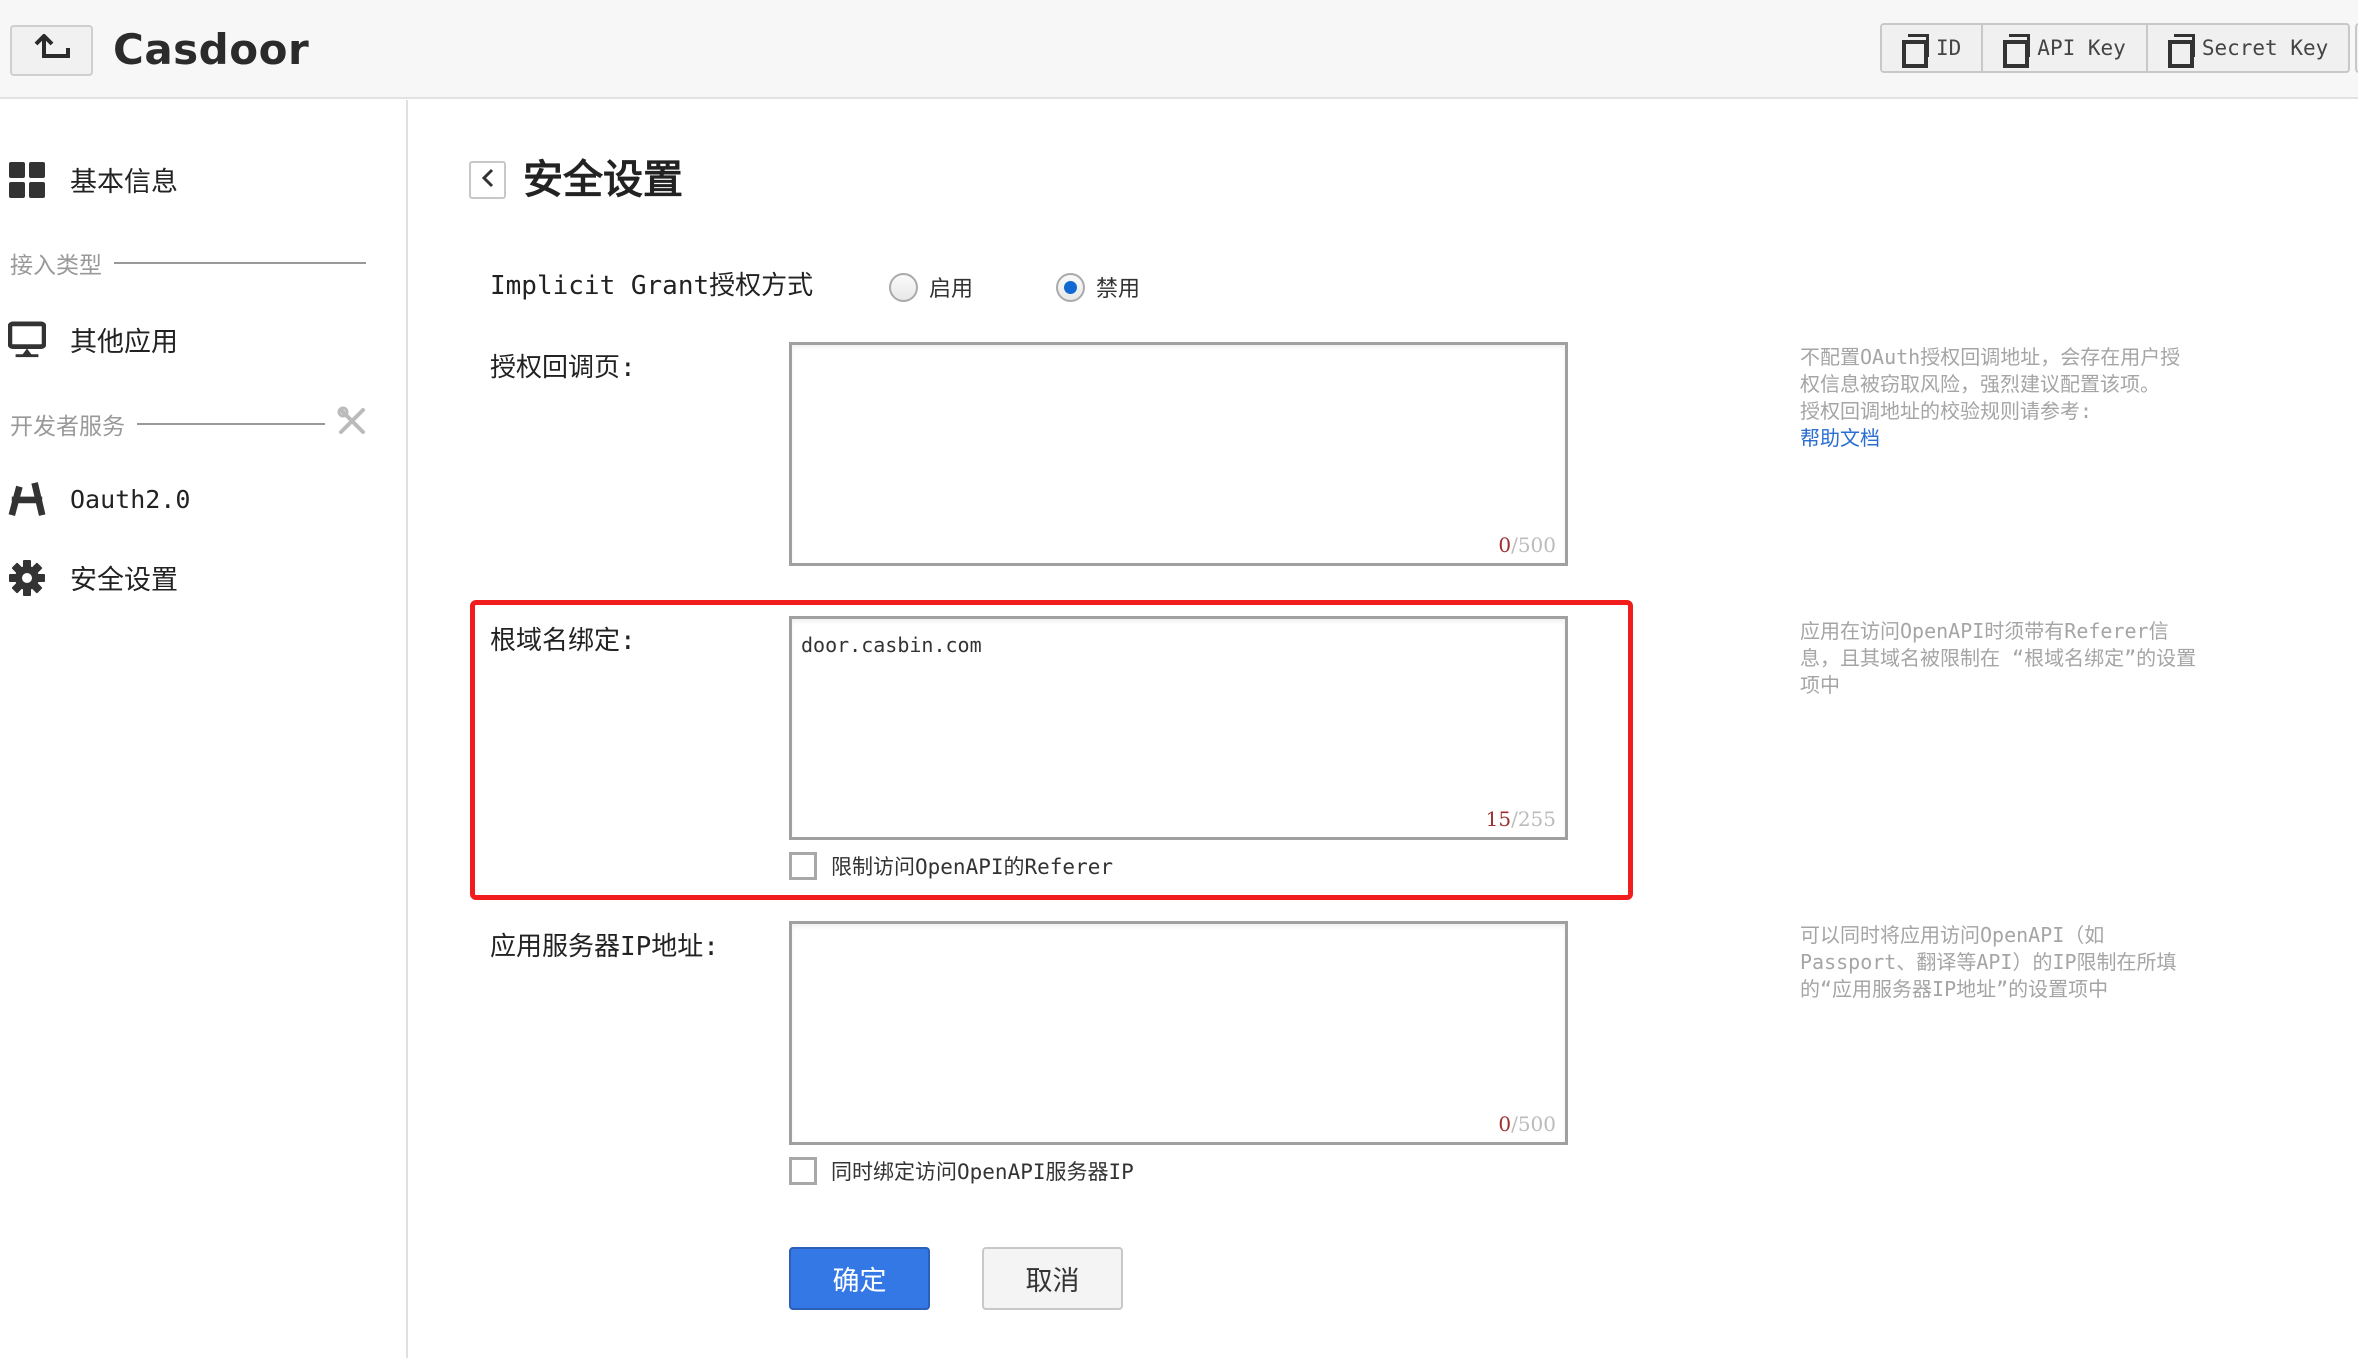 The height and width of the screenshot is (1358, 2358). I want to click on server-ip-textarea-wrap: 0/500, so click(1178, 1033).